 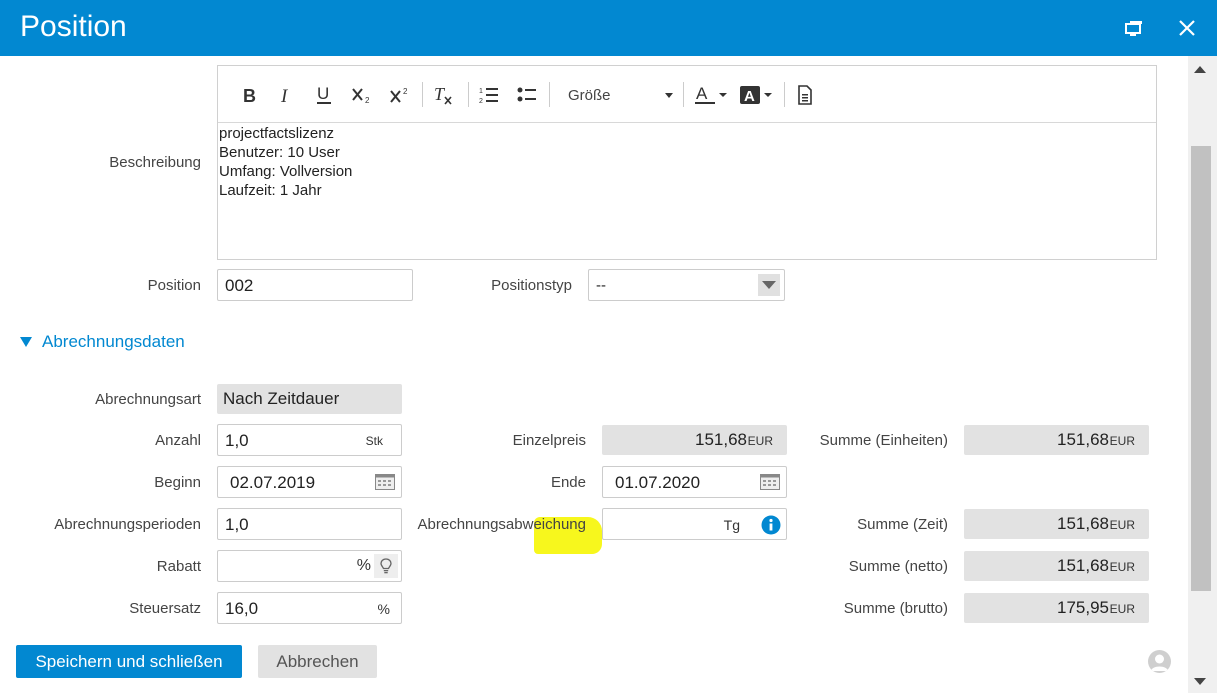 I want to click on abrechnungsart-label: Abrechnungsart, so click(x=148, y=399).